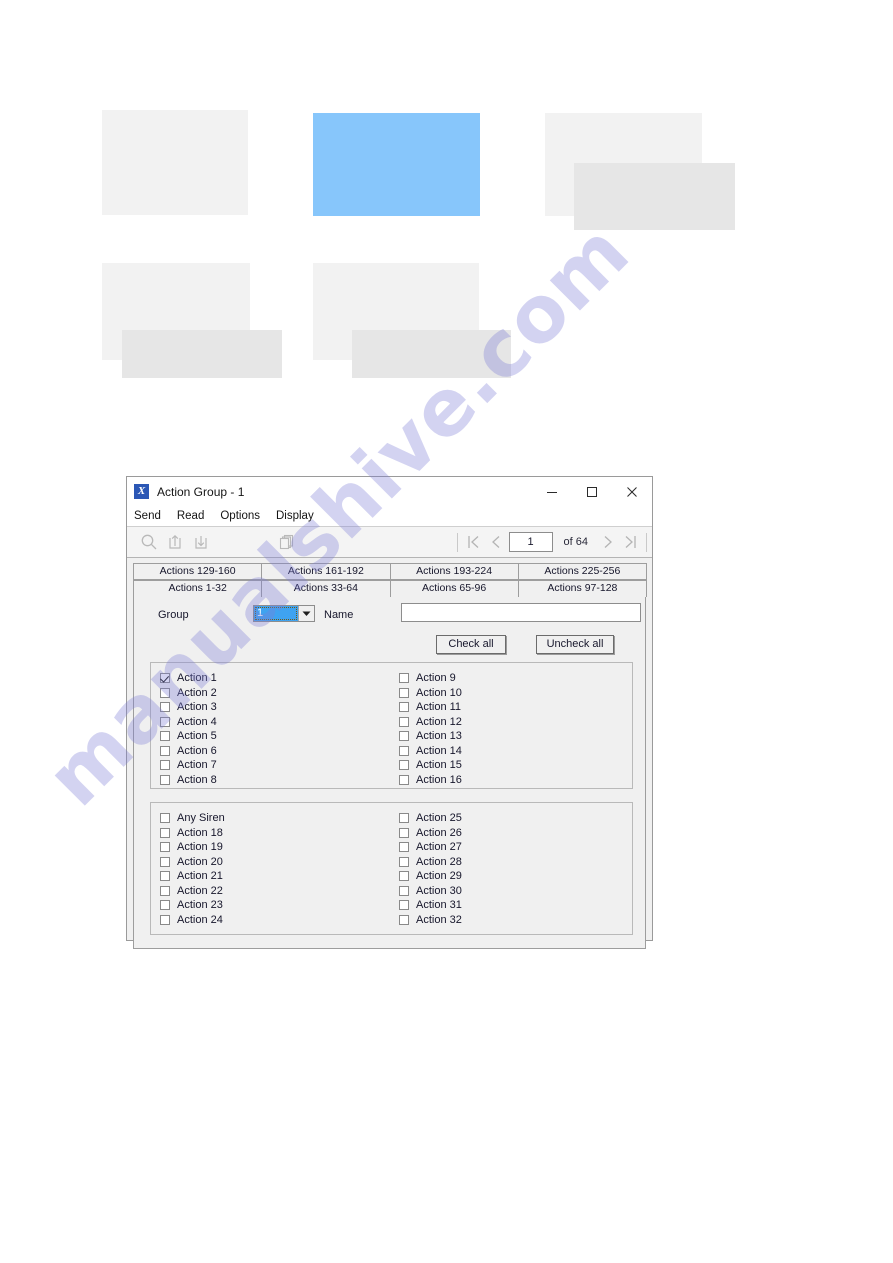 The height and width of the screenshot is (1263, 893). I want to click on checkbox-item: Action 6, so click(277, 751).